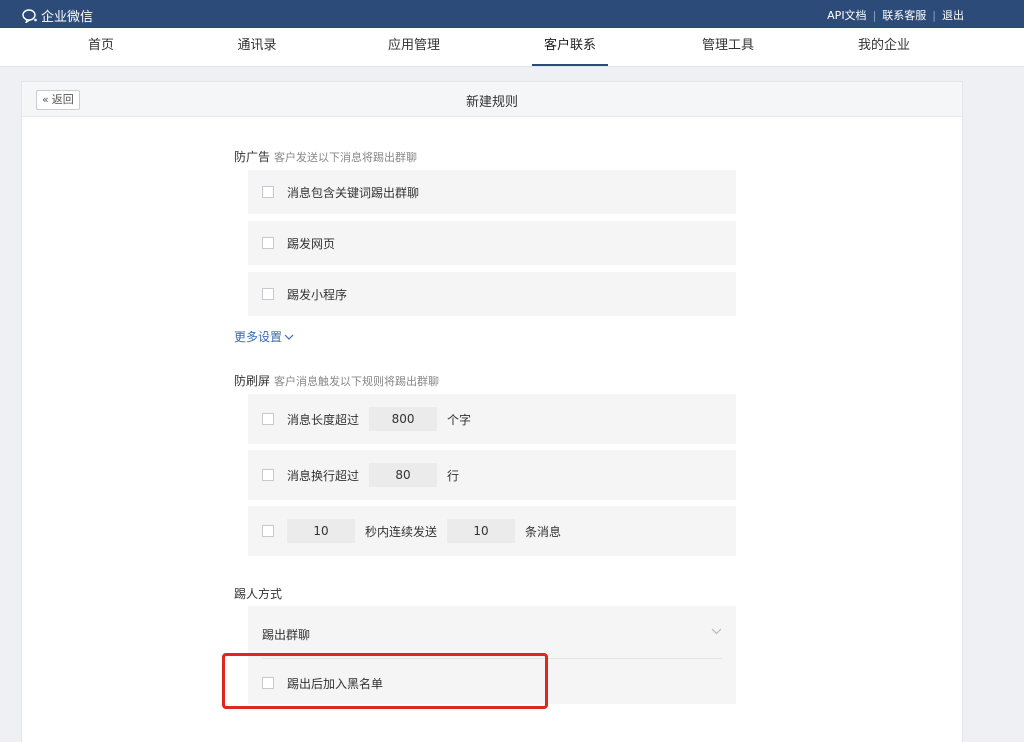 Image resolution: width=1024 pixels, height=742 pixels. Describe the element at coordinates (268, 243) in the screenshot. I see `webpage-checkbox` at that location.